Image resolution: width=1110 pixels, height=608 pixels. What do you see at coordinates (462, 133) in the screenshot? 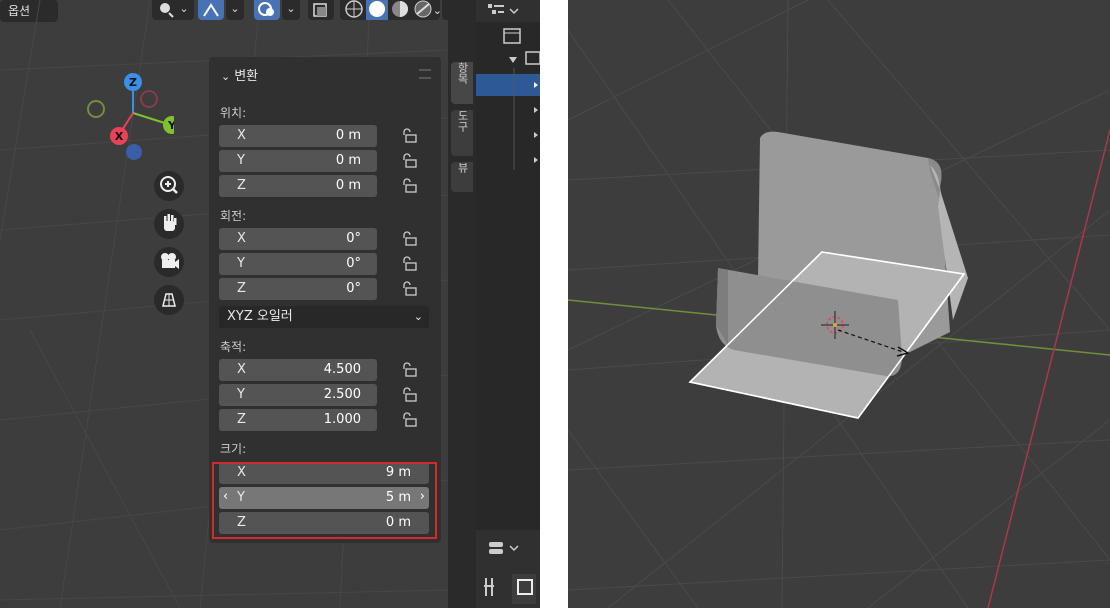
I see `tab-tool: 도구` at bounding box center [462, 133].